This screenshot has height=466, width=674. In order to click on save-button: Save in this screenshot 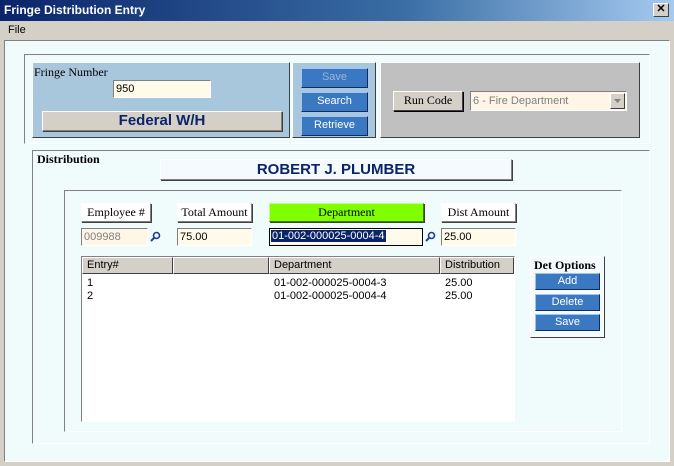, I will do `click(334, 78)`.